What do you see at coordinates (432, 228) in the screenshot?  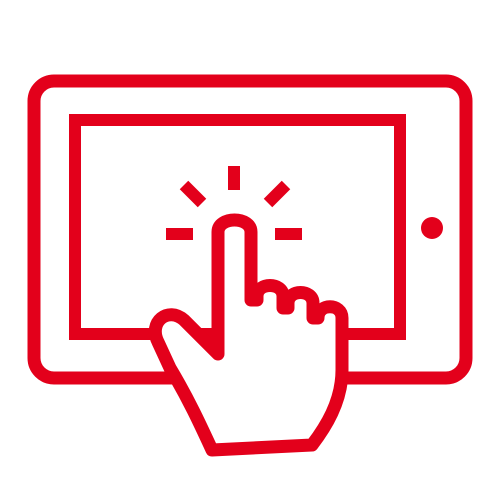 I see `home-button-icon` at bounding box center [432, 228].